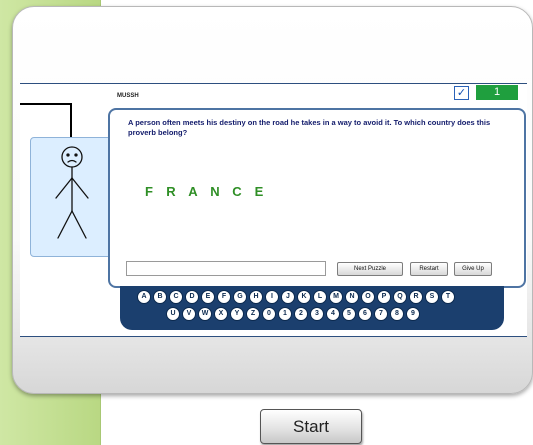  What do you see at coordinates (176, 297) in the screenshot?
I see `letter-key: C` at bounding box center [176, 297].